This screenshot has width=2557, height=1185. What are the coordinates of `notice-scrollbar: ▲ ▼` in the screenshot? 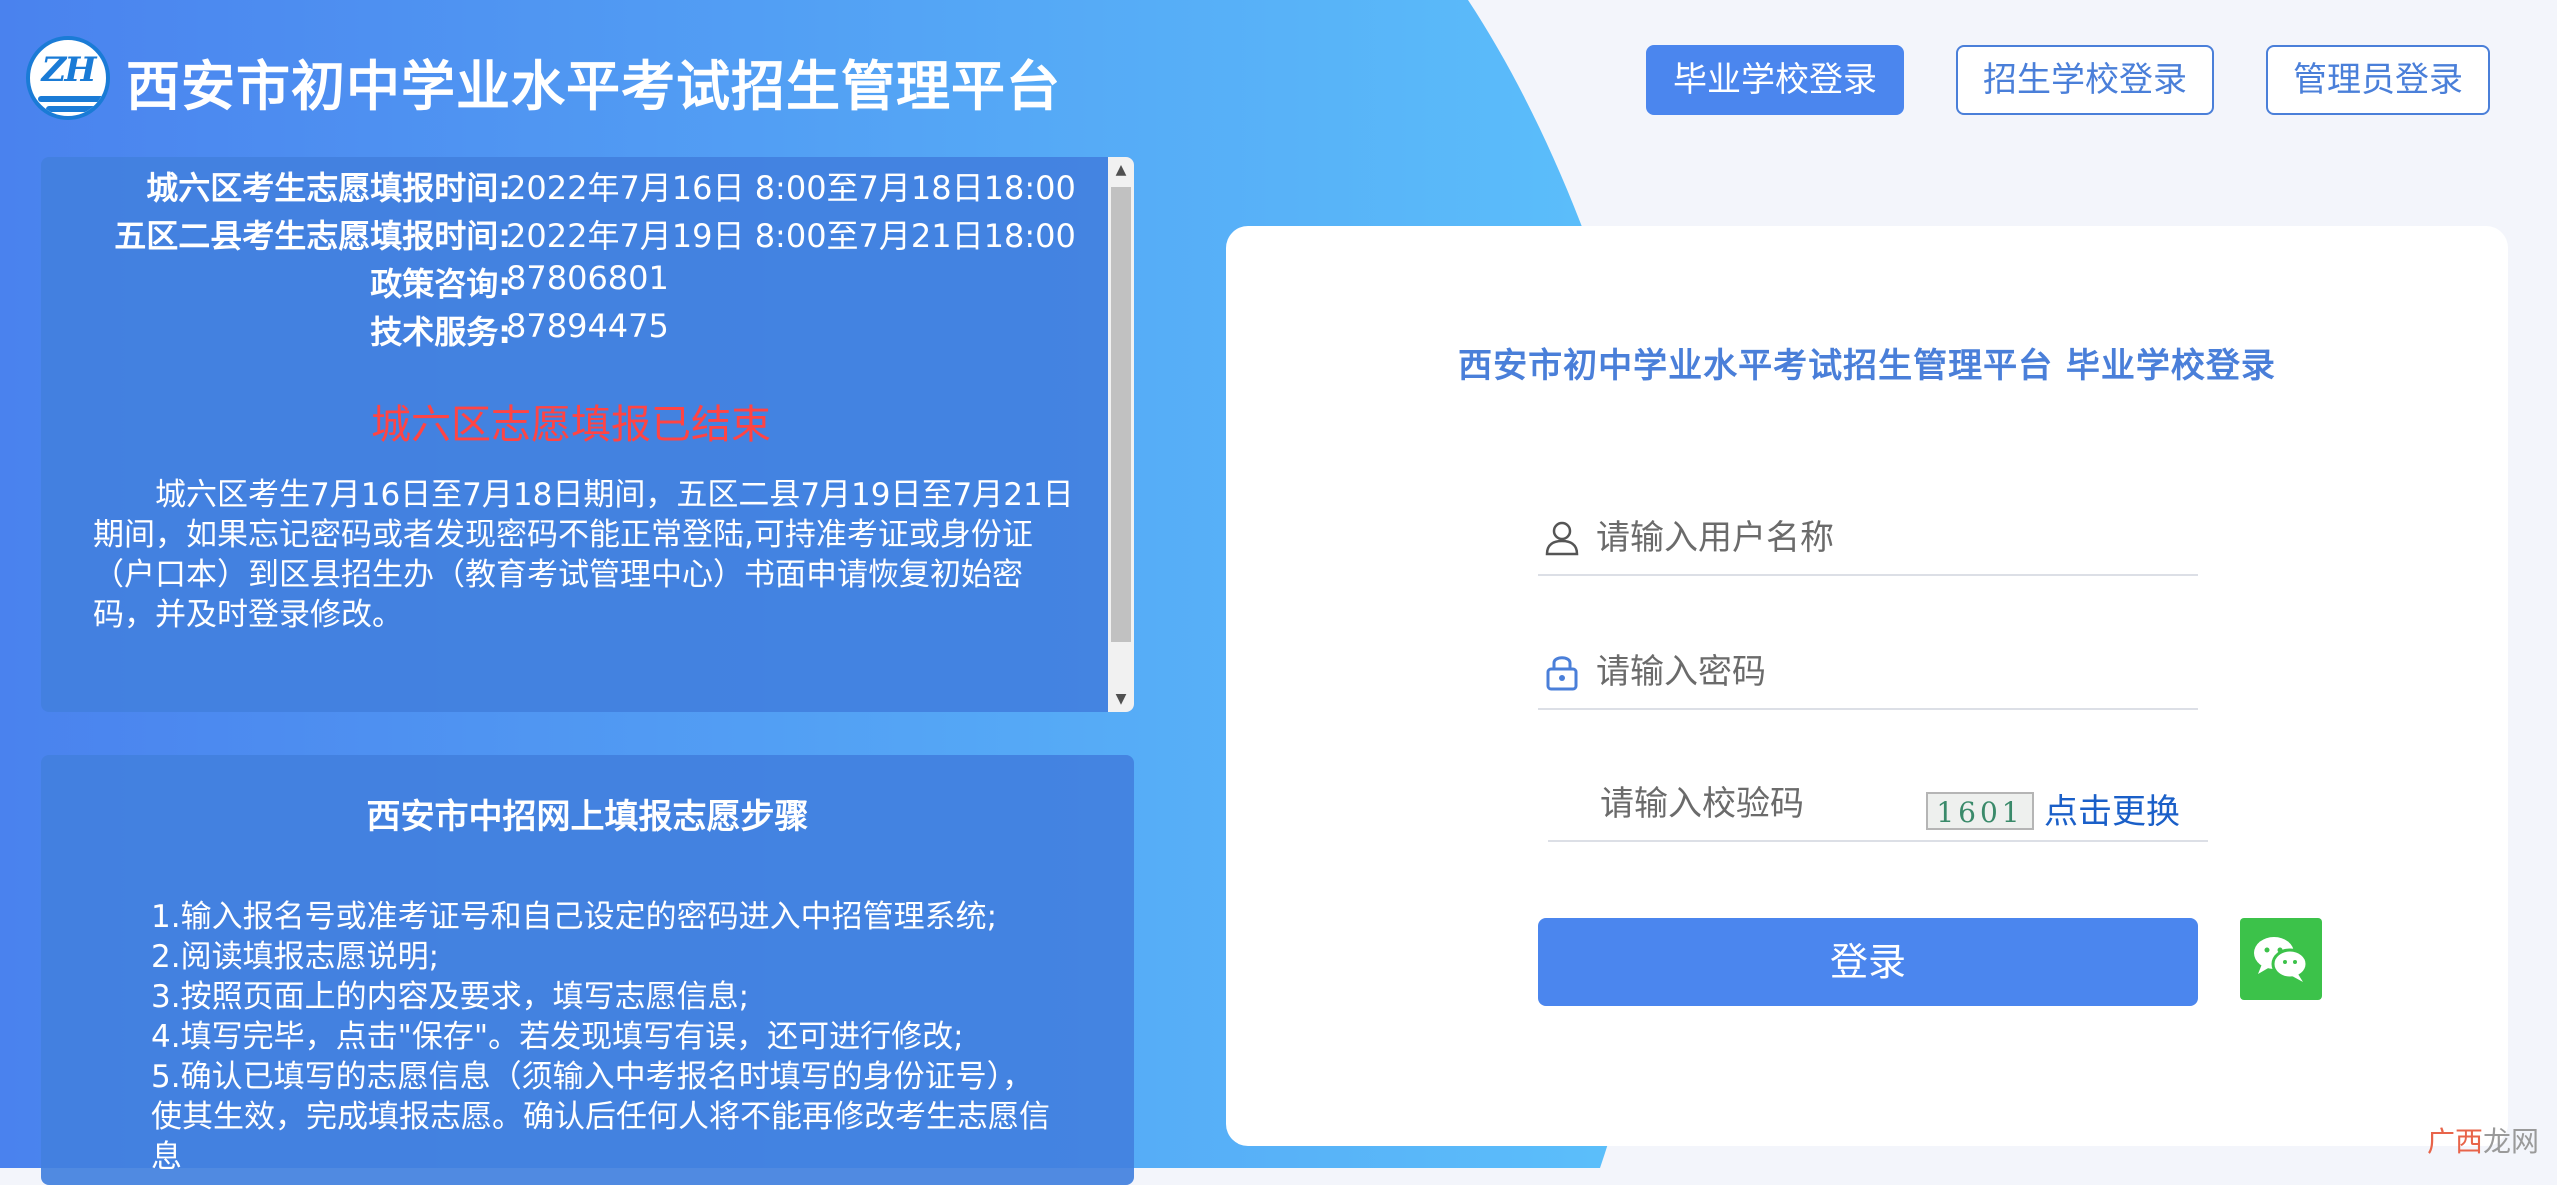 It's located at (1121, 434).